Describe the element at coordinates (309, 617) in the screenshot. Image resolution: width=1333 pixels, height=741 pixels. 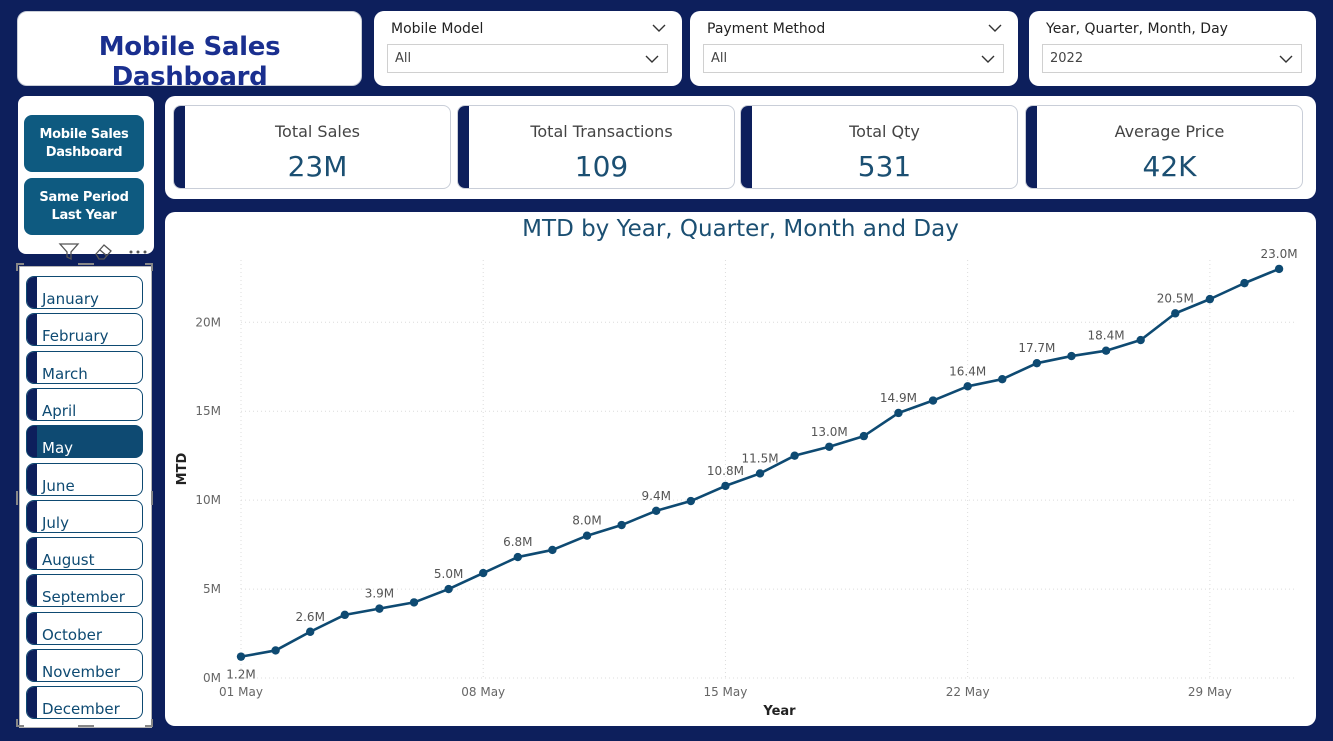
I see `data-label: 2.6M` at that location.